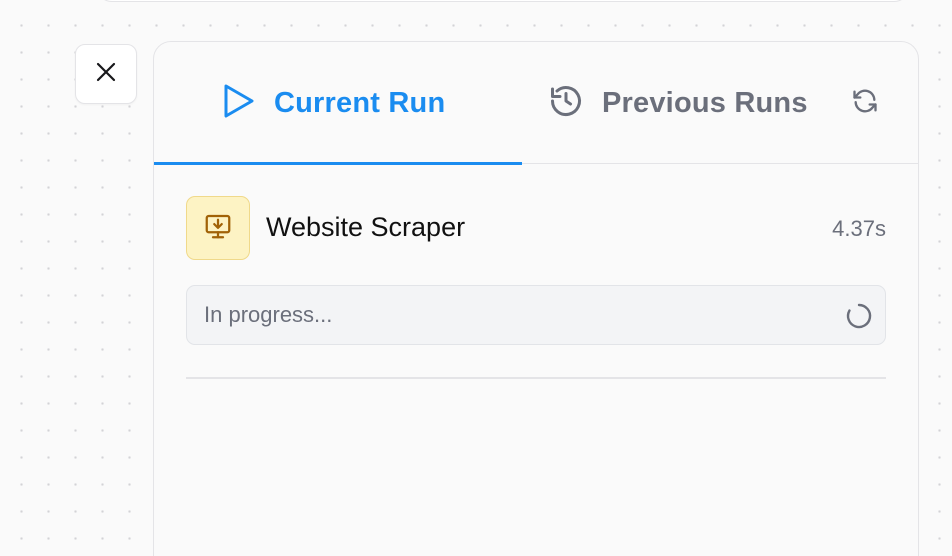 The width and height of the screenshot is (952, 556). I want to click on close-icon, so click(106, 74).